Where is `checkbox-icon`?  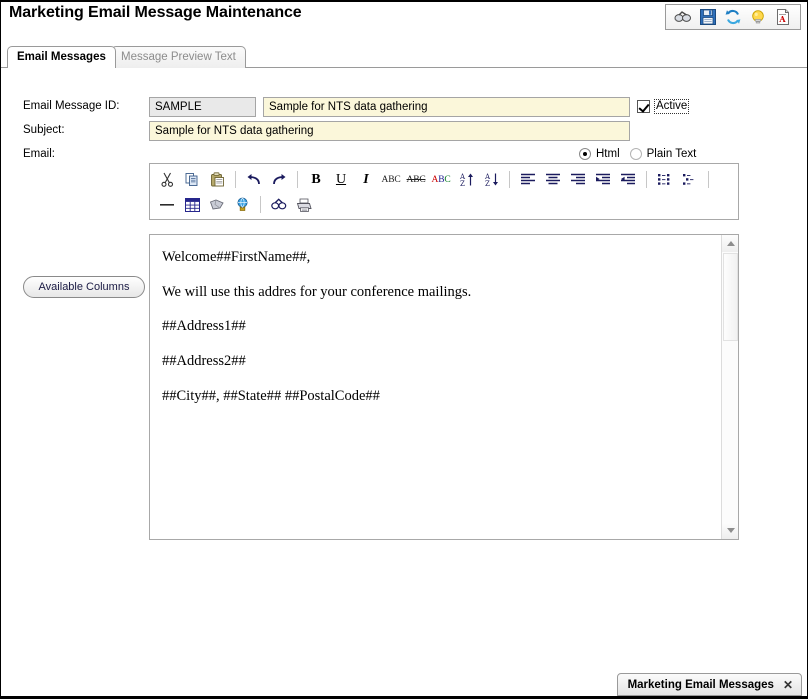
checkbox-icon is located at coordinates (643, 106).